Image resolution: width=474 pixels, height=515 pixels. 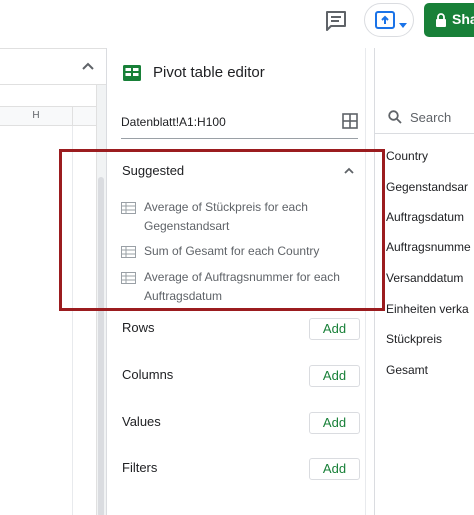 I want to click on present-button, so click(x=389, y=20).